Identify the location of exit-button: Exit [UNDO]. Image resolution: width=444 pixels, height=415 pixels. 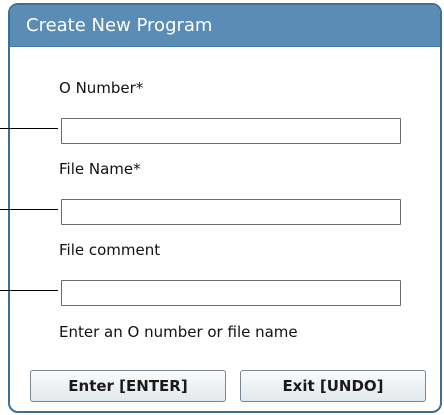
(333, 386).